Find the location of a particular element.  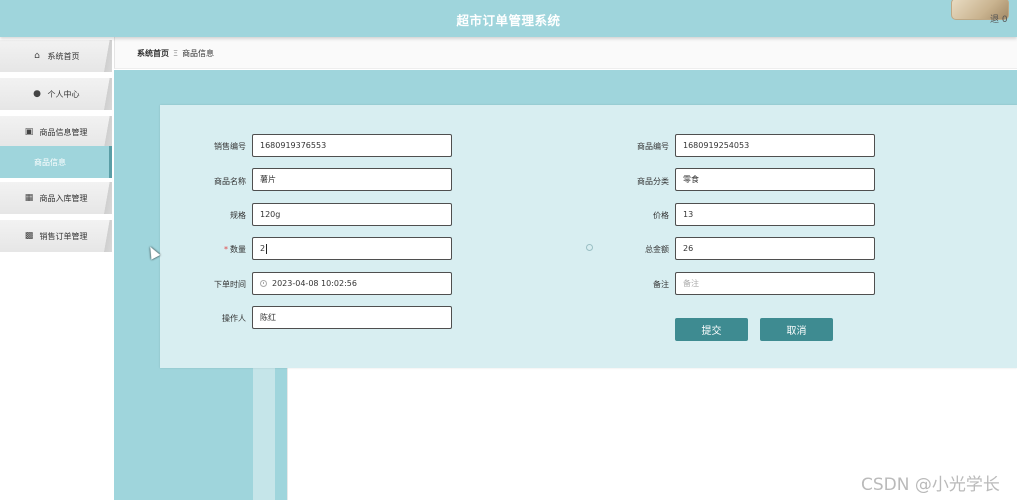

monitor-icon: ▣ is located at coordinates (29, 131).